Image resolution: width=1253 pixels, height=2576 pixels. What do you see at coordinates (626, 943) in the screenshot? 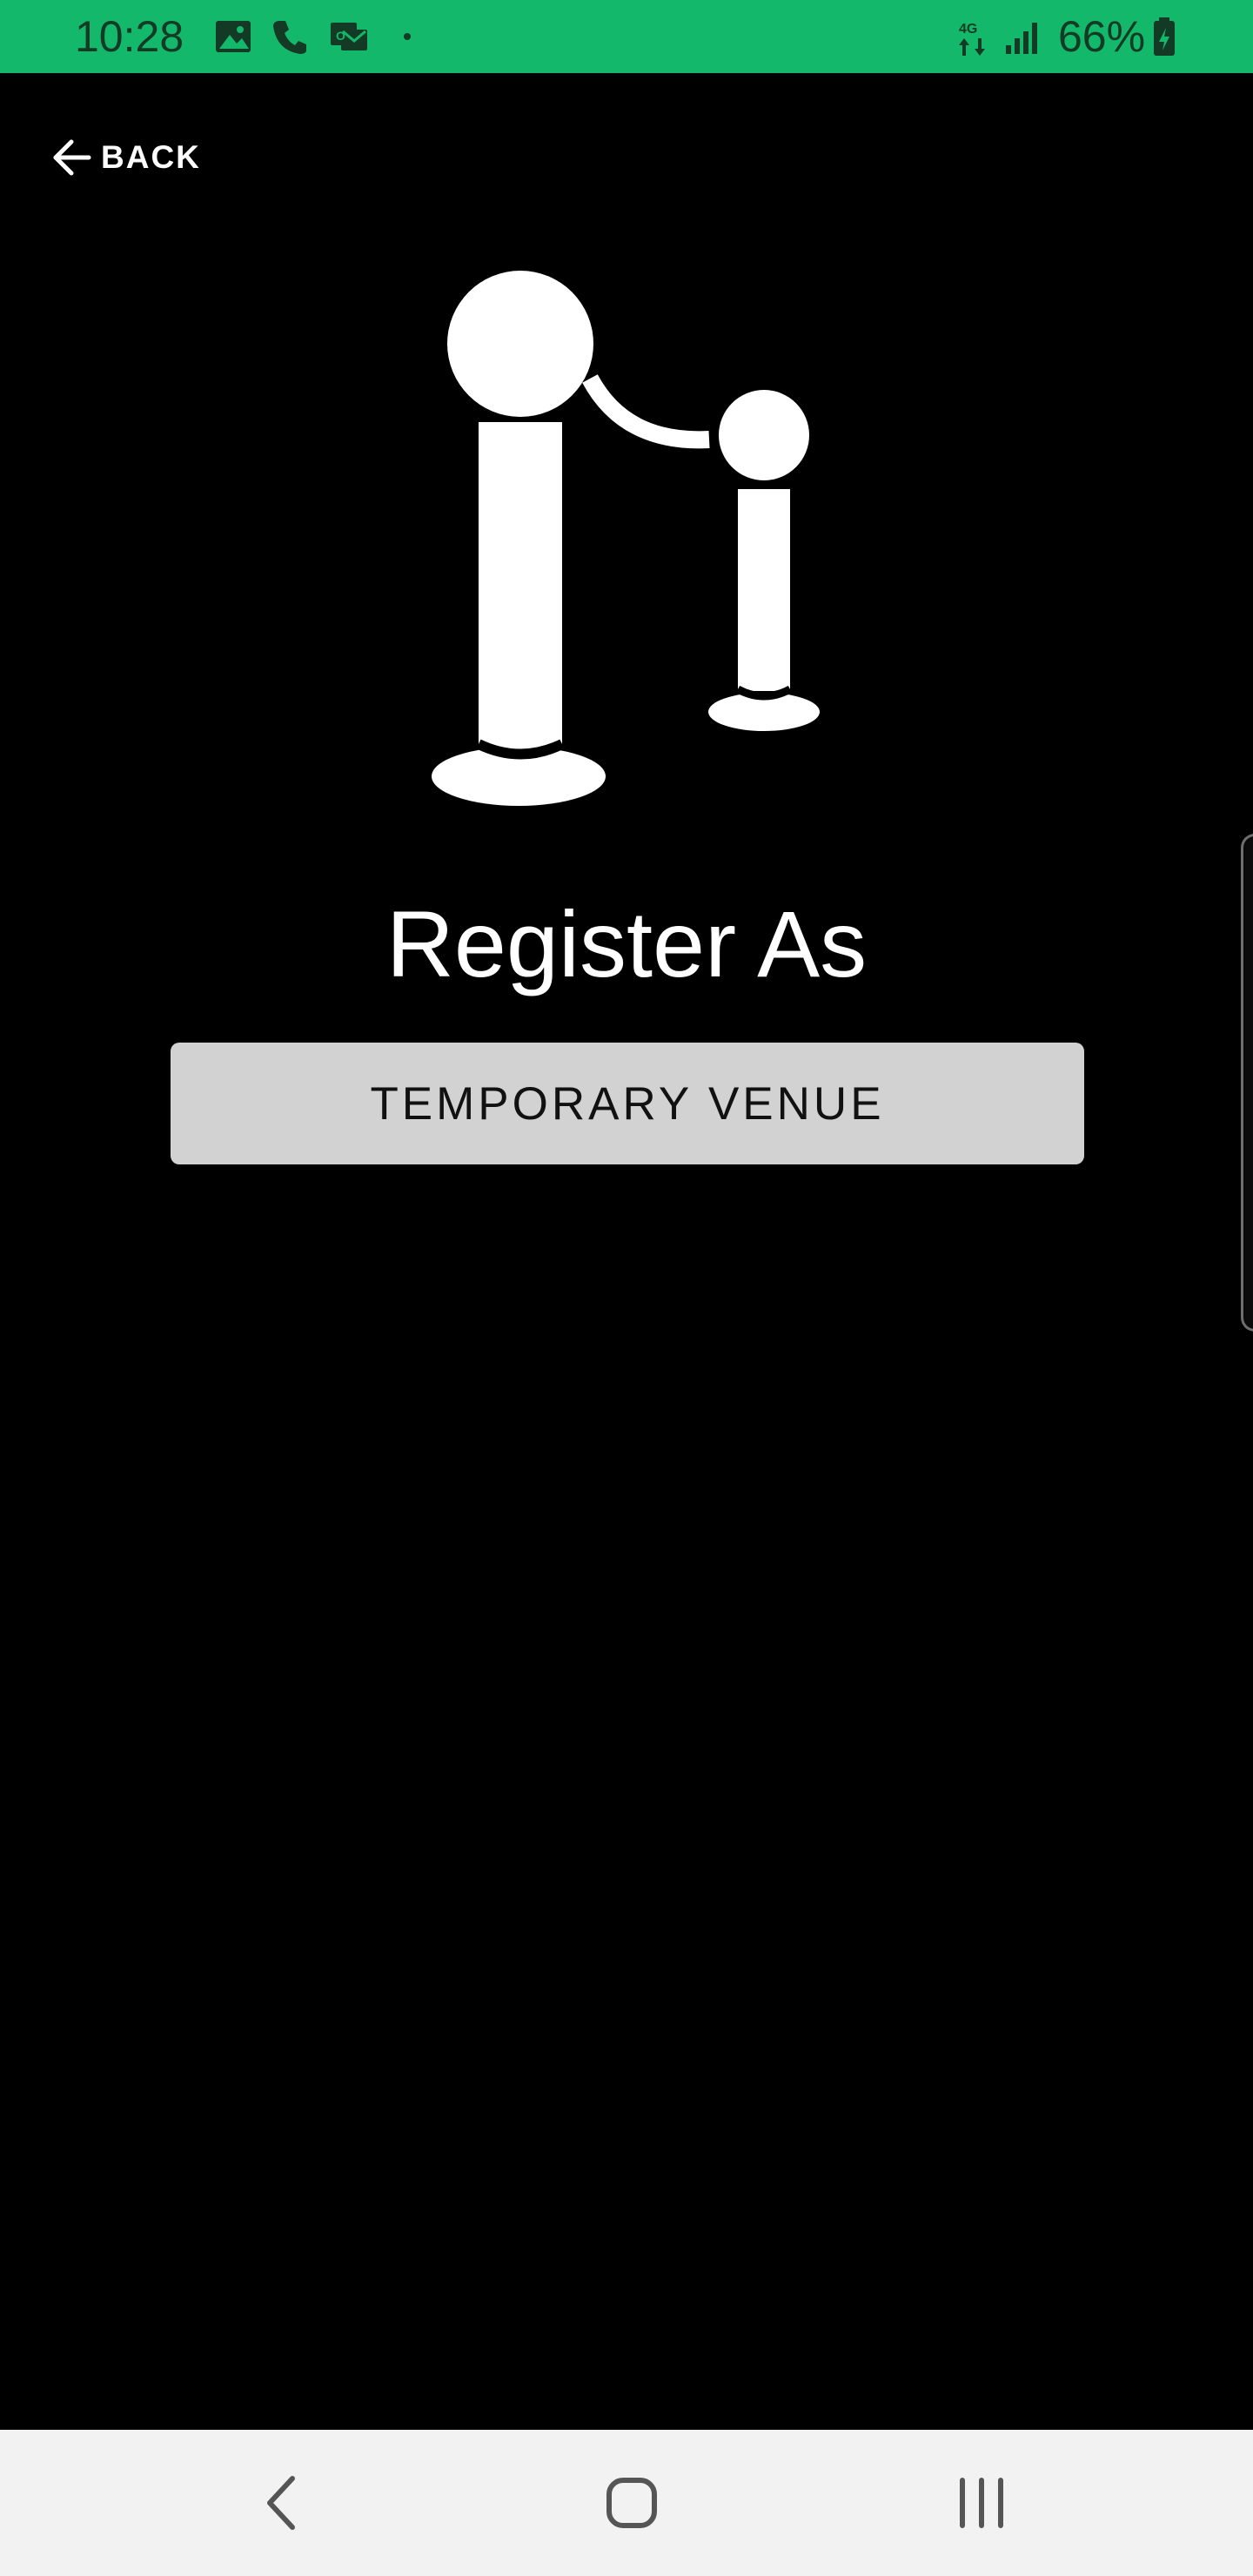
I see `page-title: Register As` at bounding box center [626, 943].